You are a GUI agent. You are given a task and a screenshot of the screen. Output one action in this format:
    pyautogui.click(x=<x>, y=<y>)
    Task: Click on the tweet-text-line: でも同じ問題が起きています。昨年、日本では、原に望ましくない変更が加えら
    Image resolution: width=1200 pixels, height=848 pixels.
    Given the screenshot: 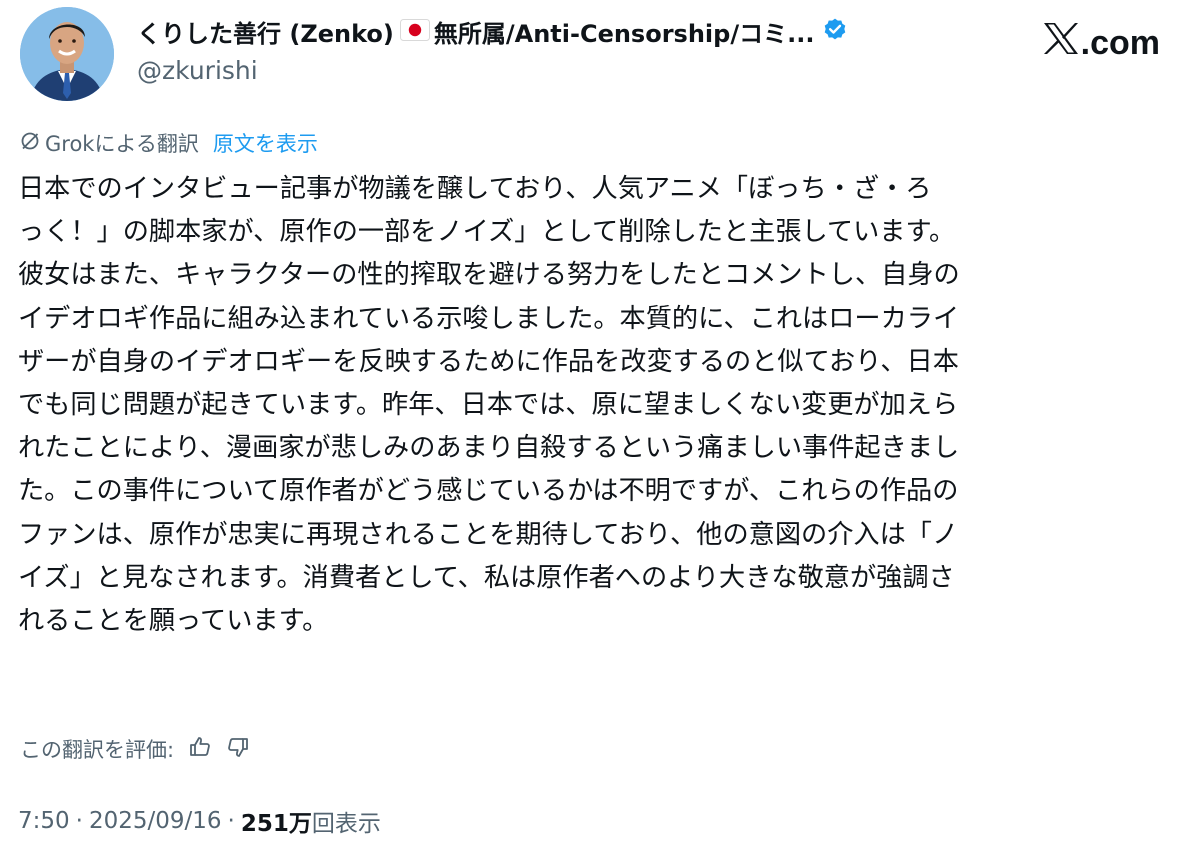 What is the action you would take?
    pyautogui.click(x=488, y=404)
    